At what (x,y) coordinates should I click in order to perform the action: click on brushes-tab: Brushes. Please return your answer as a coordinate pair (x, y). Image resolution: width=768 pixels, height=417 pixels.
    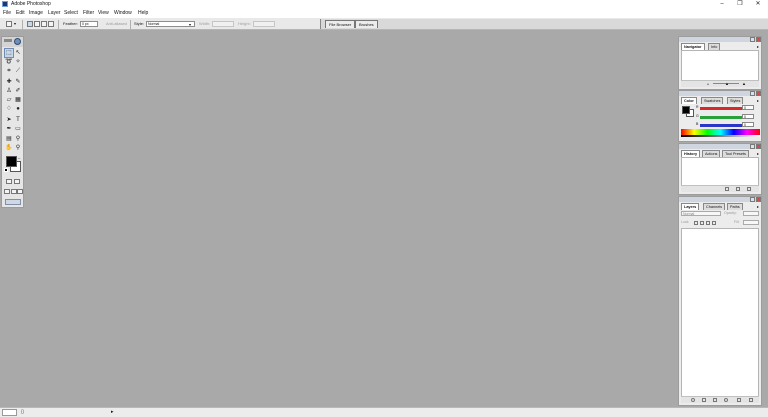
    Looking at the image, I should click on (366, 24).